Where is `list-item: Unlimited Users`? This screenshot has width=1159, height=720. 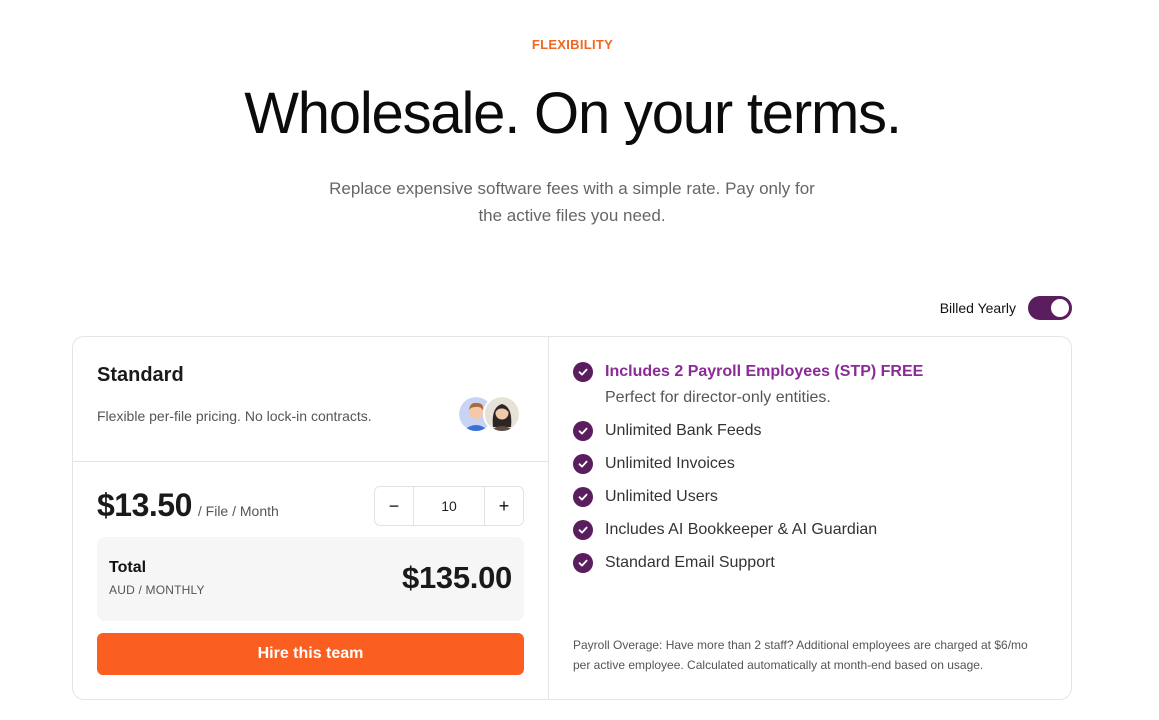
list-item: Unlimited Users is located at coordinates (748, 497).